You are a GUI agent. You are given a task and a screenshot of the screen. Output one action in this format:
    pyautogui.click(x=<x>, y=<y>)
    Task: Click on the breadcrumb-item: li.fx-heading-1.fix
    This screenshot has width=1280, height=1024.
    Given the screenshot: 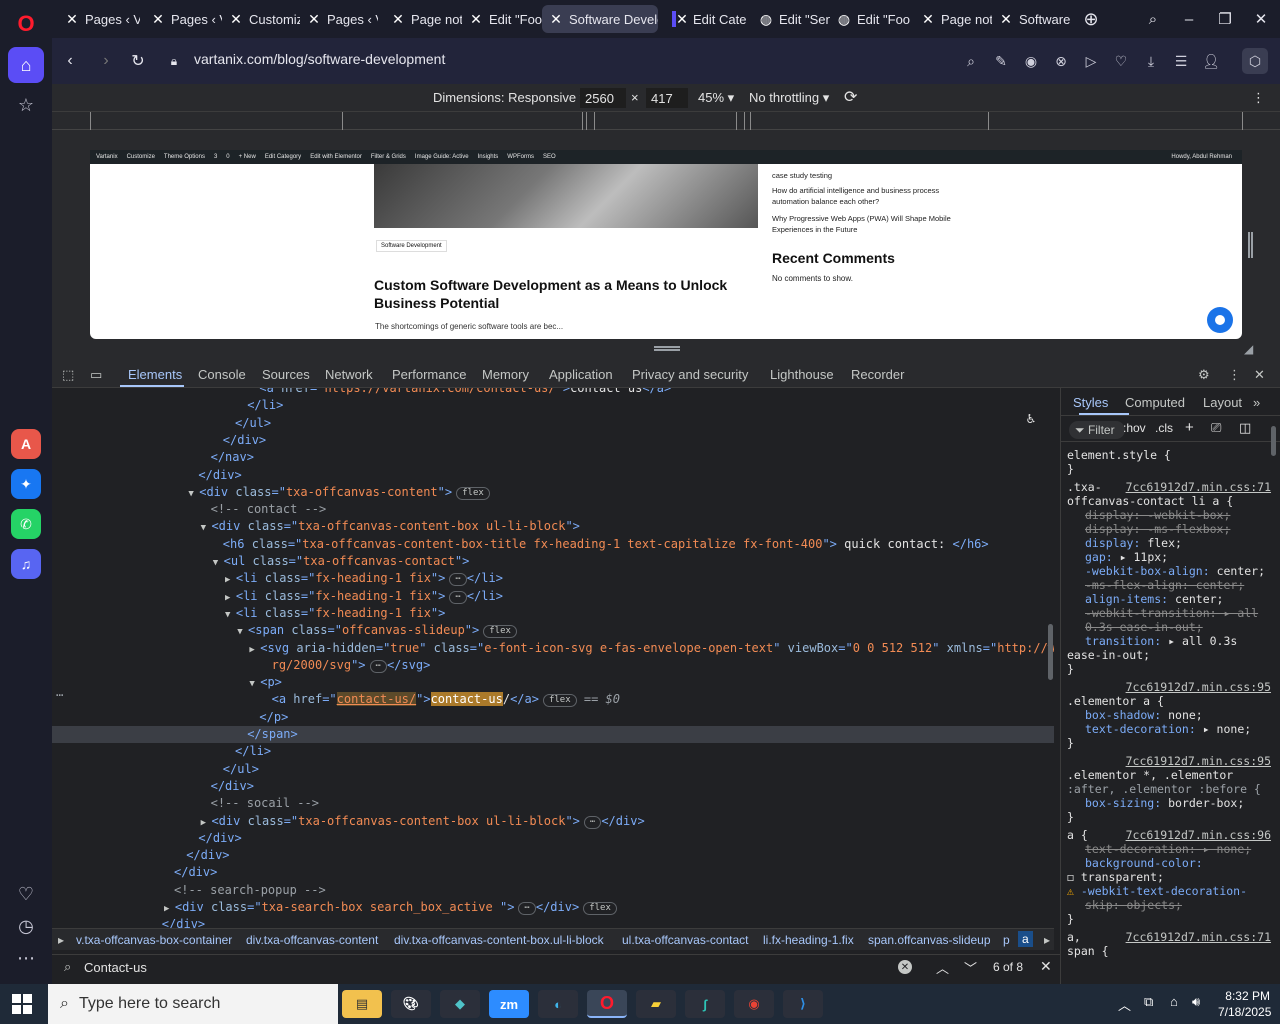 What is the action you would take?
    pyautogui.click(x=808, y=940)
    